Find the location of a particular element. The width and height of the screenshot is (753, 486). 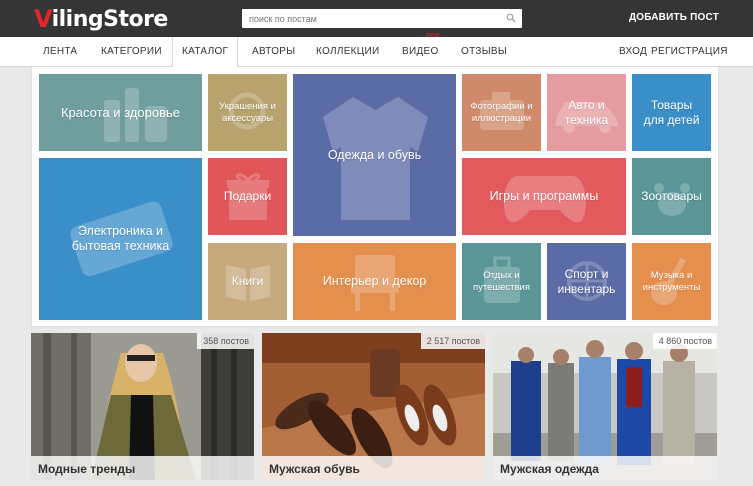

category-label: Подарки is located at coordinates (247, 196).